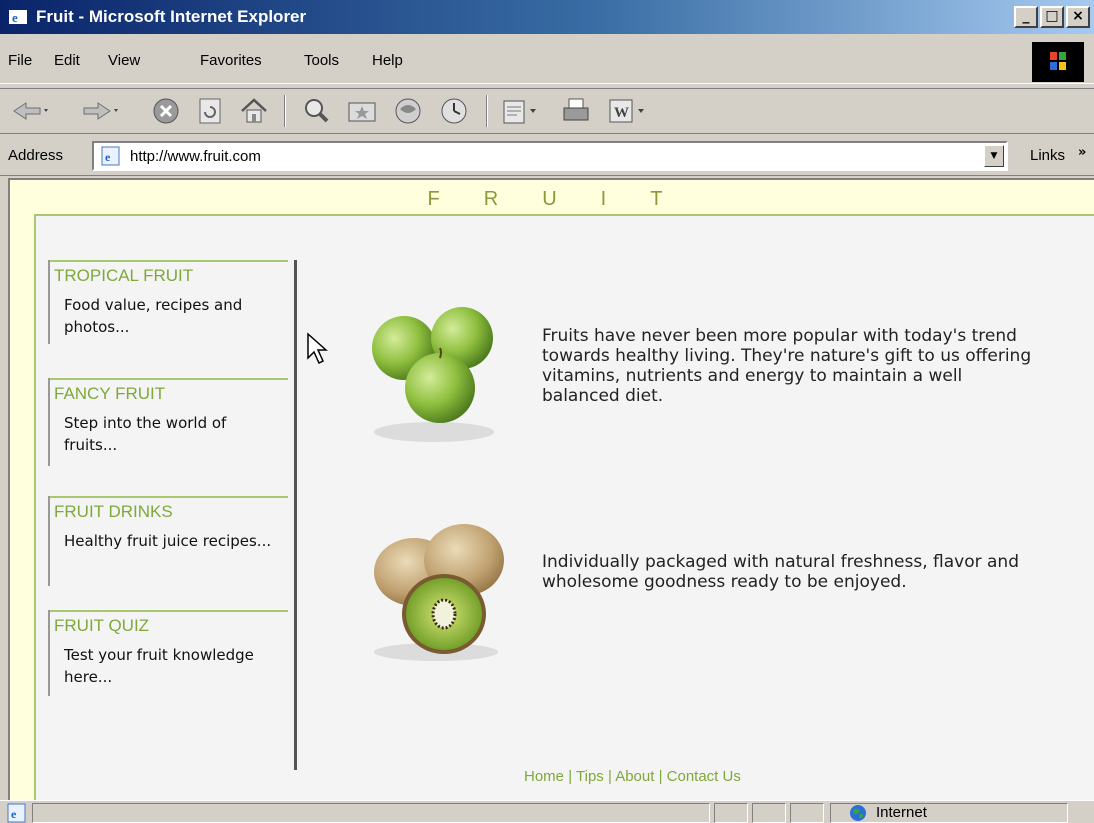  I want to click on back-icon, so click(30, 111).